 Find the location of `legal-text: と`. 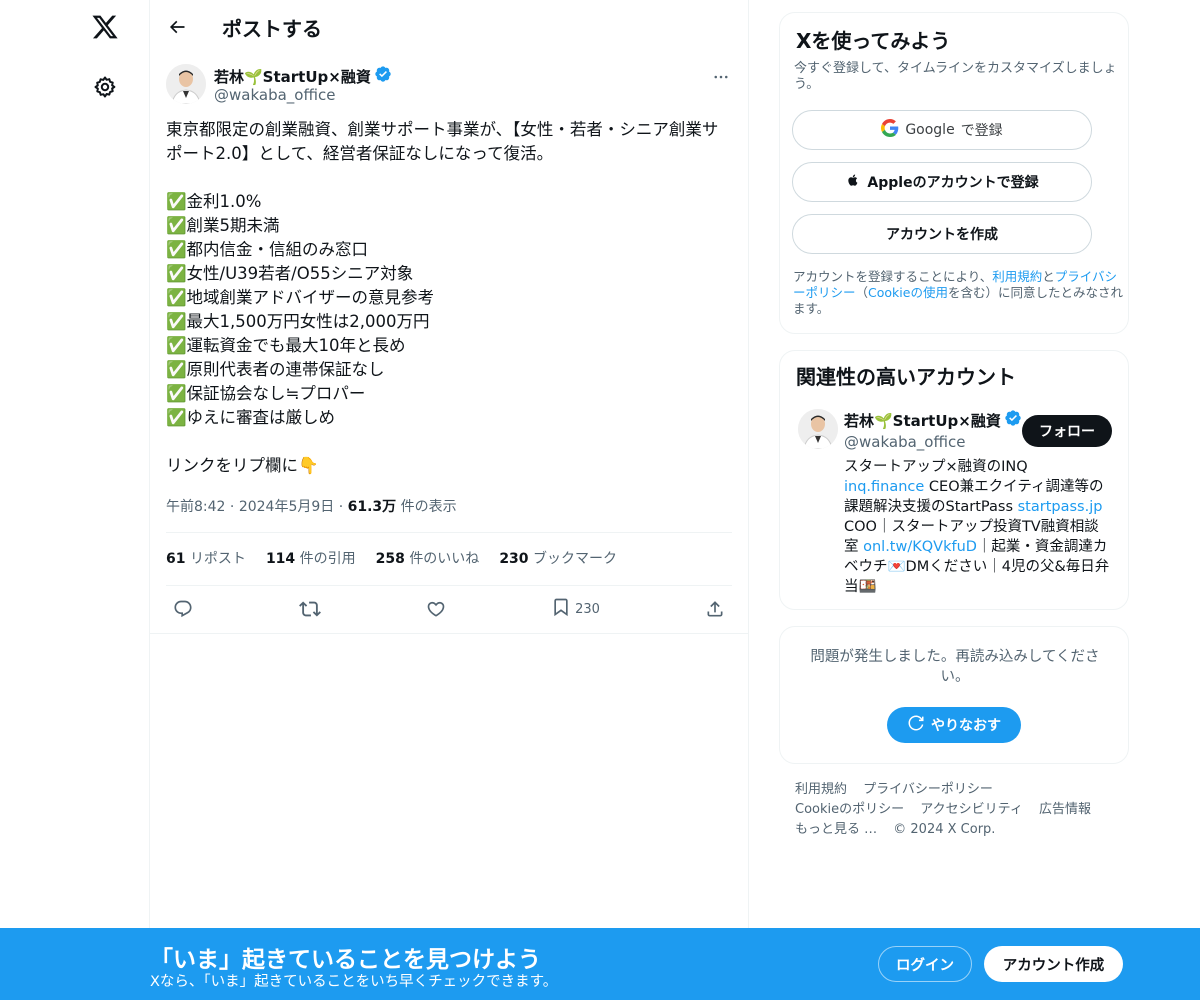

legal-text: と is located at coordinates (1048, 276).